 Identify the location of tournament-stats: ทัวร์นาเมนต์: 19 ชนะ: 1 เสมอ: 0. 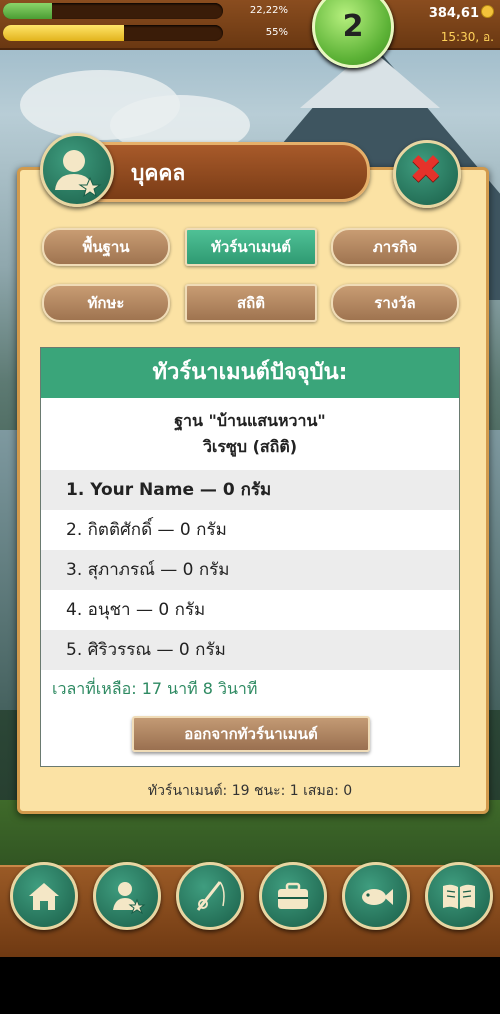
(250, 791).